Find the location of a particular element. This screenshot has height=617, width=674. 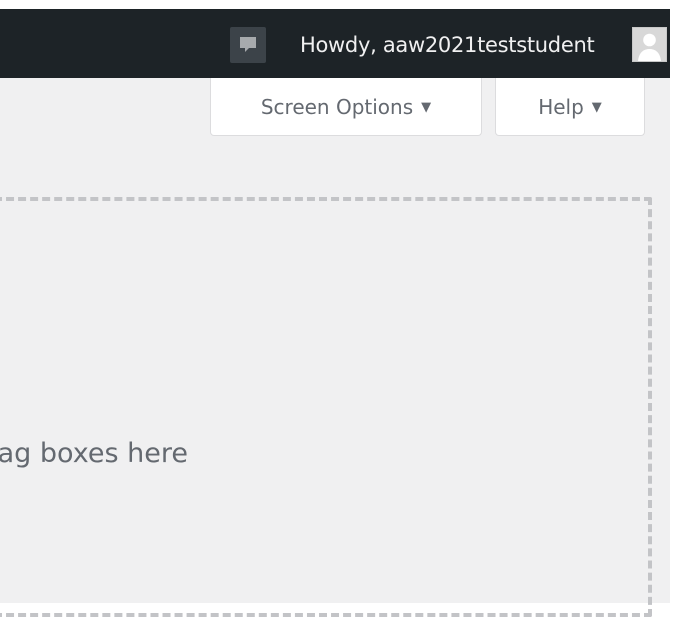

drop-zone-text-container: Drag boxes here is located at coordinates (210, 454).